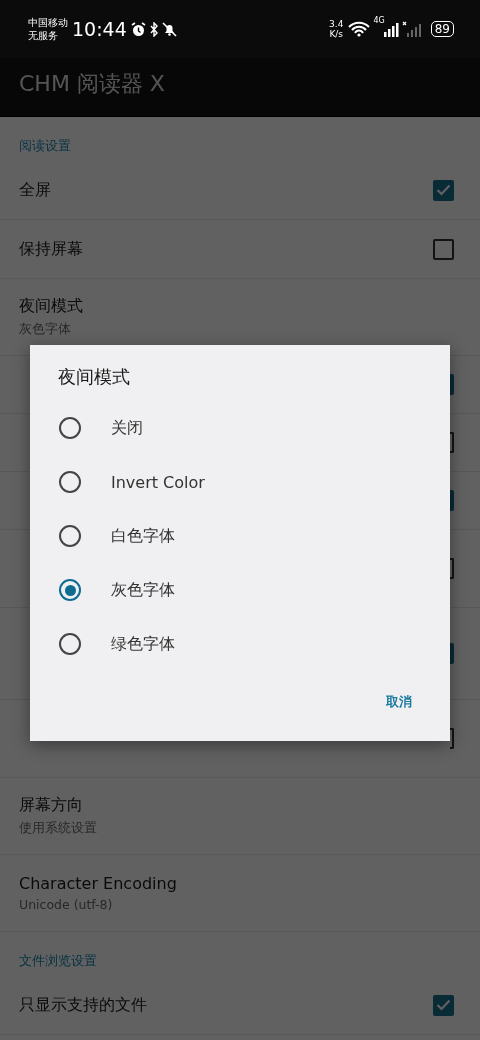 This screenshot has width=480, height=1040. I want to click on radio-option: 绿色字体, so click(240, 644).